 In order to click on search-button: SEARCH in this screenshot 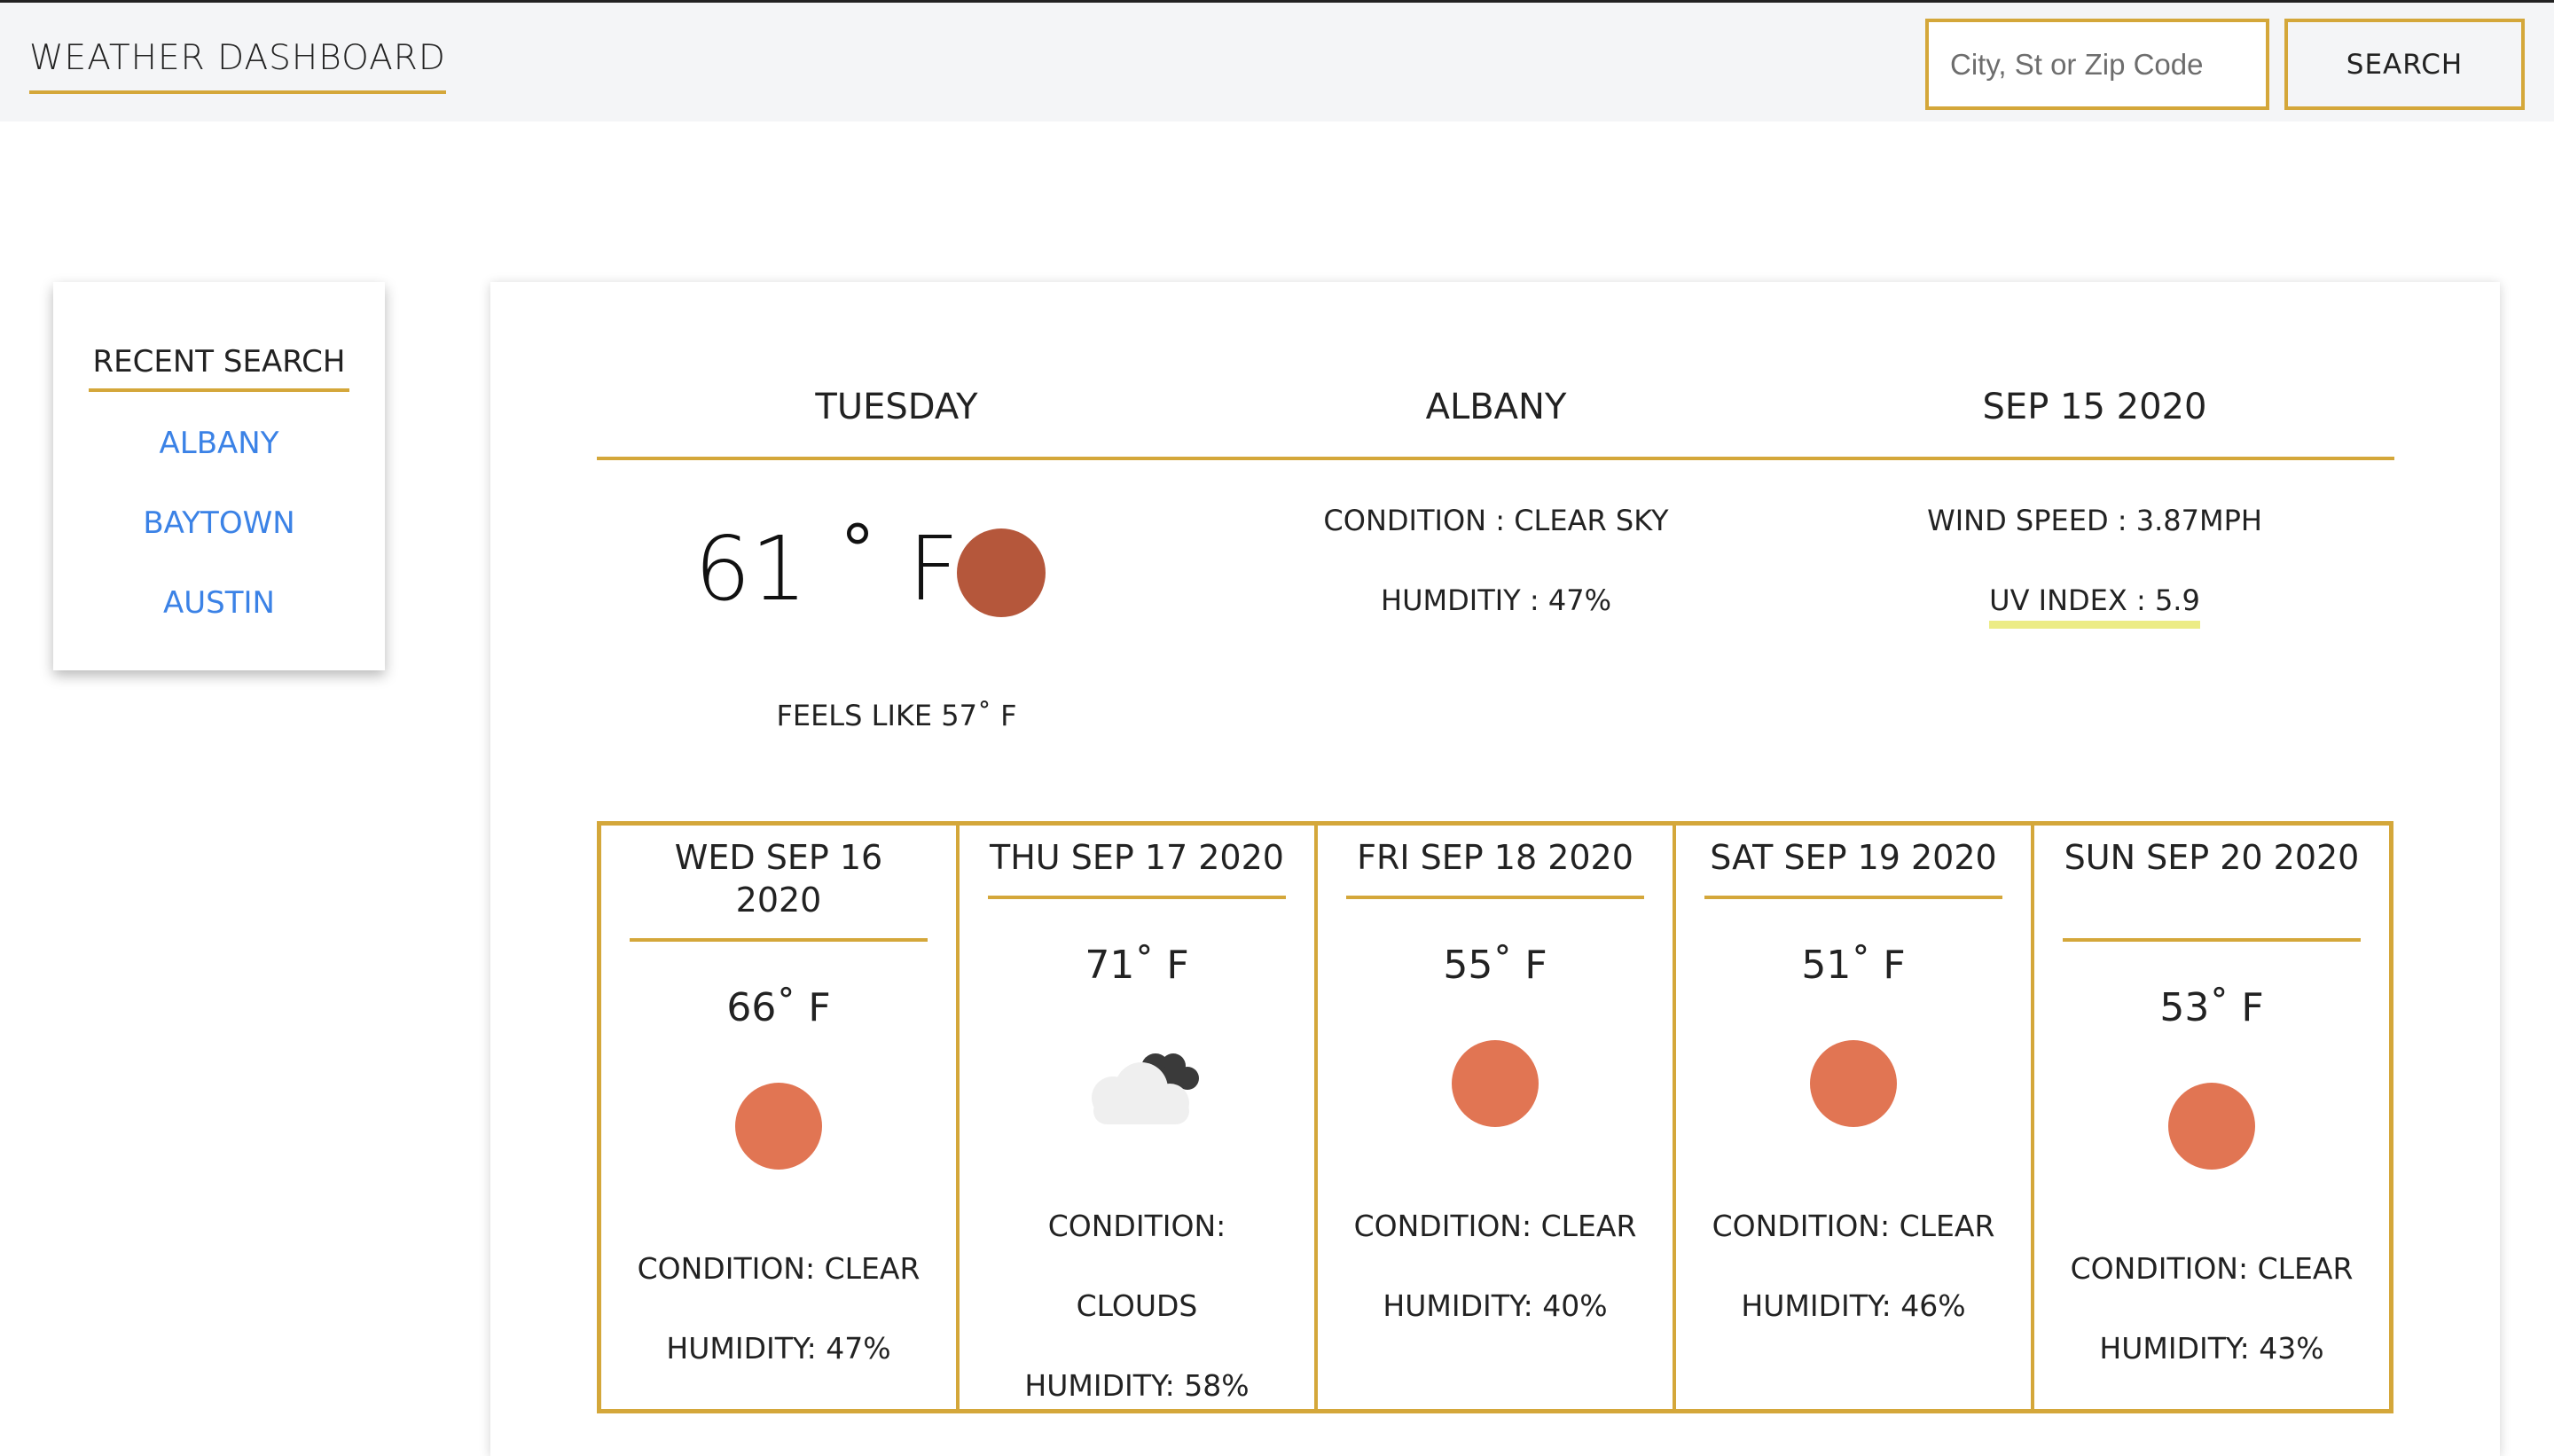, I will do `click(2404, 64)`.